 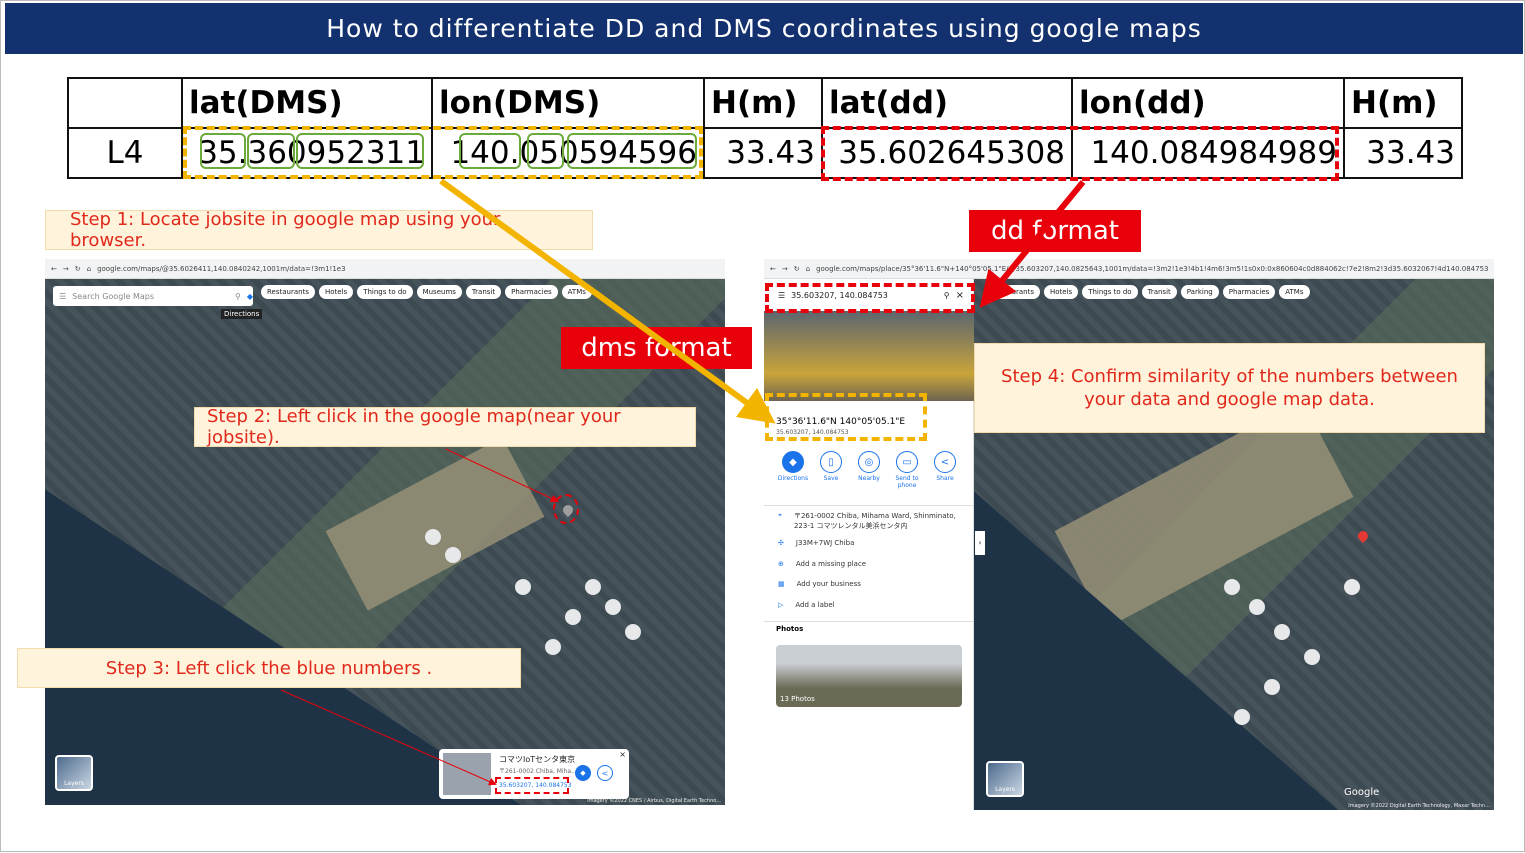 What do you see at coordinates (816, 543) in the screenshot?
I see `place-row: ✣ J33M+7WJ Chiba` at bounding box center [816, 543].